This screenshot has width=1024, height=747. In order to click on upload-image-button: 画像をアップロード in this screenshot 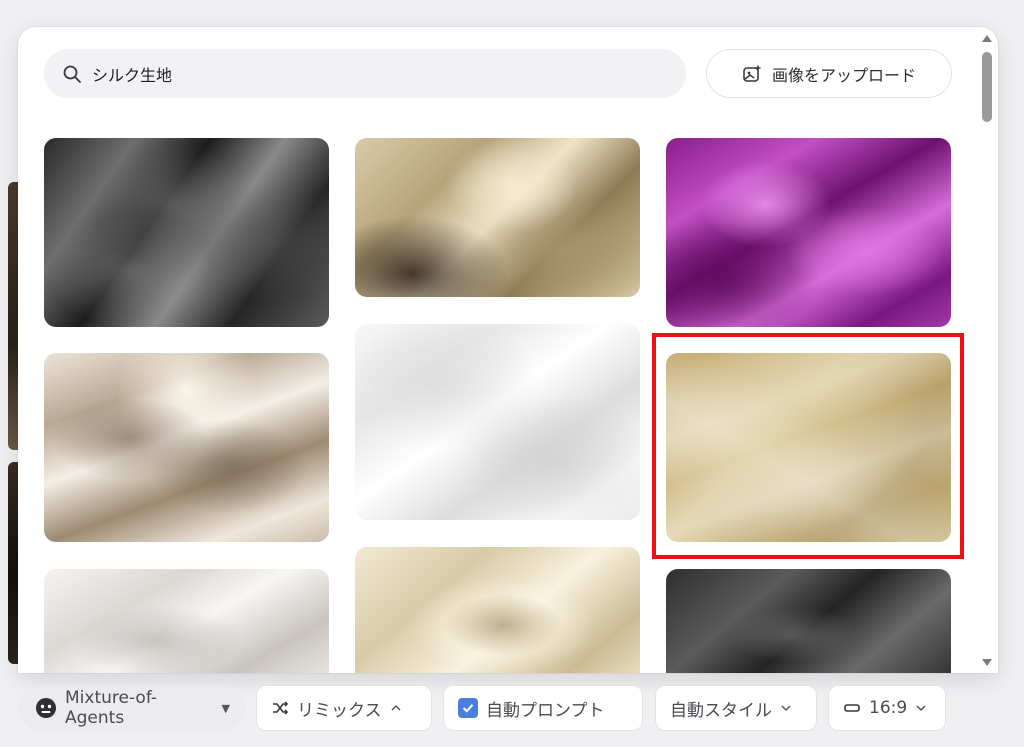, I will do `click(829, 73)`.